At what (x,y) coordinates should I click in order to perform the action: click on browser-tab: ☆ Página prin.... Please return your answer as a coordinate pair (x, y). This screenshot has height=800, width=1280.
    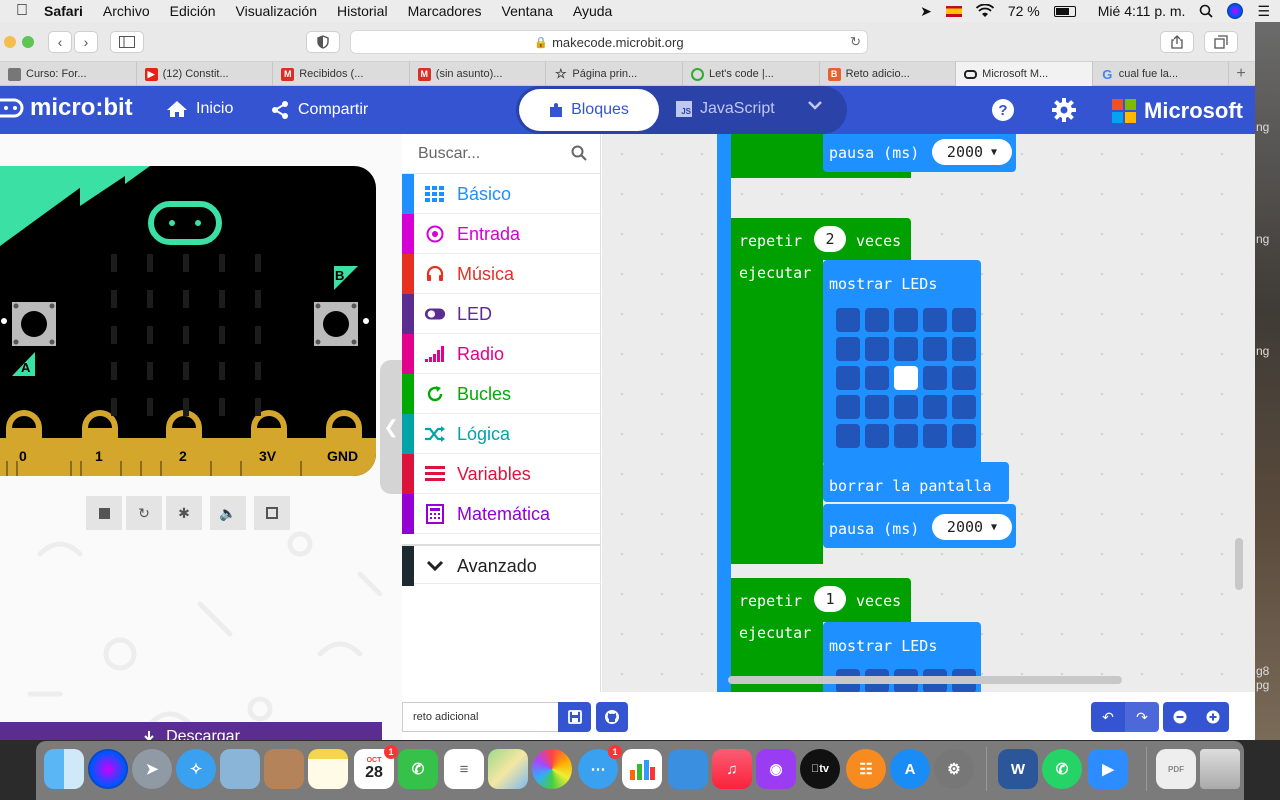
    Looking at the image, I should click on (614, 74).